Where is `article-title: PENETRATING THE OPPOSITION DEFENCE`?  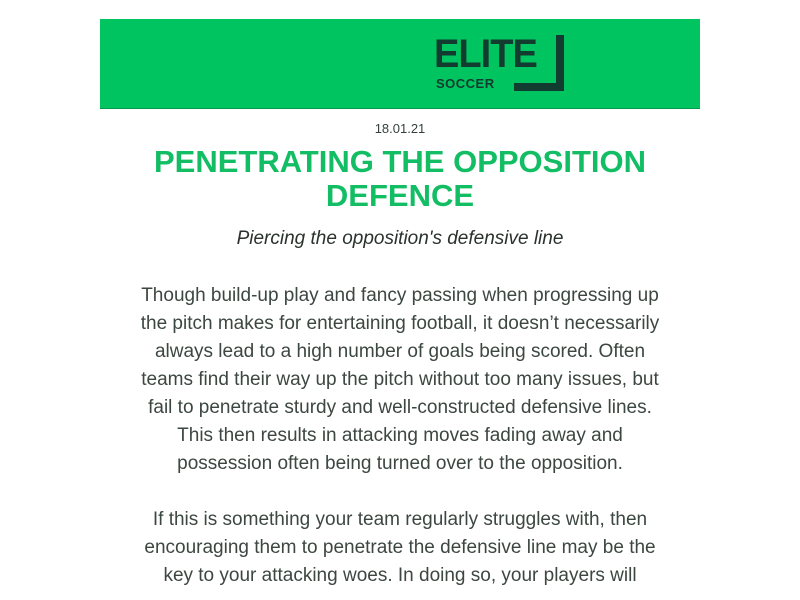 article-title: PENETRATING THE OPPOSITION DEFENCE is located at coordinates (400, 178).